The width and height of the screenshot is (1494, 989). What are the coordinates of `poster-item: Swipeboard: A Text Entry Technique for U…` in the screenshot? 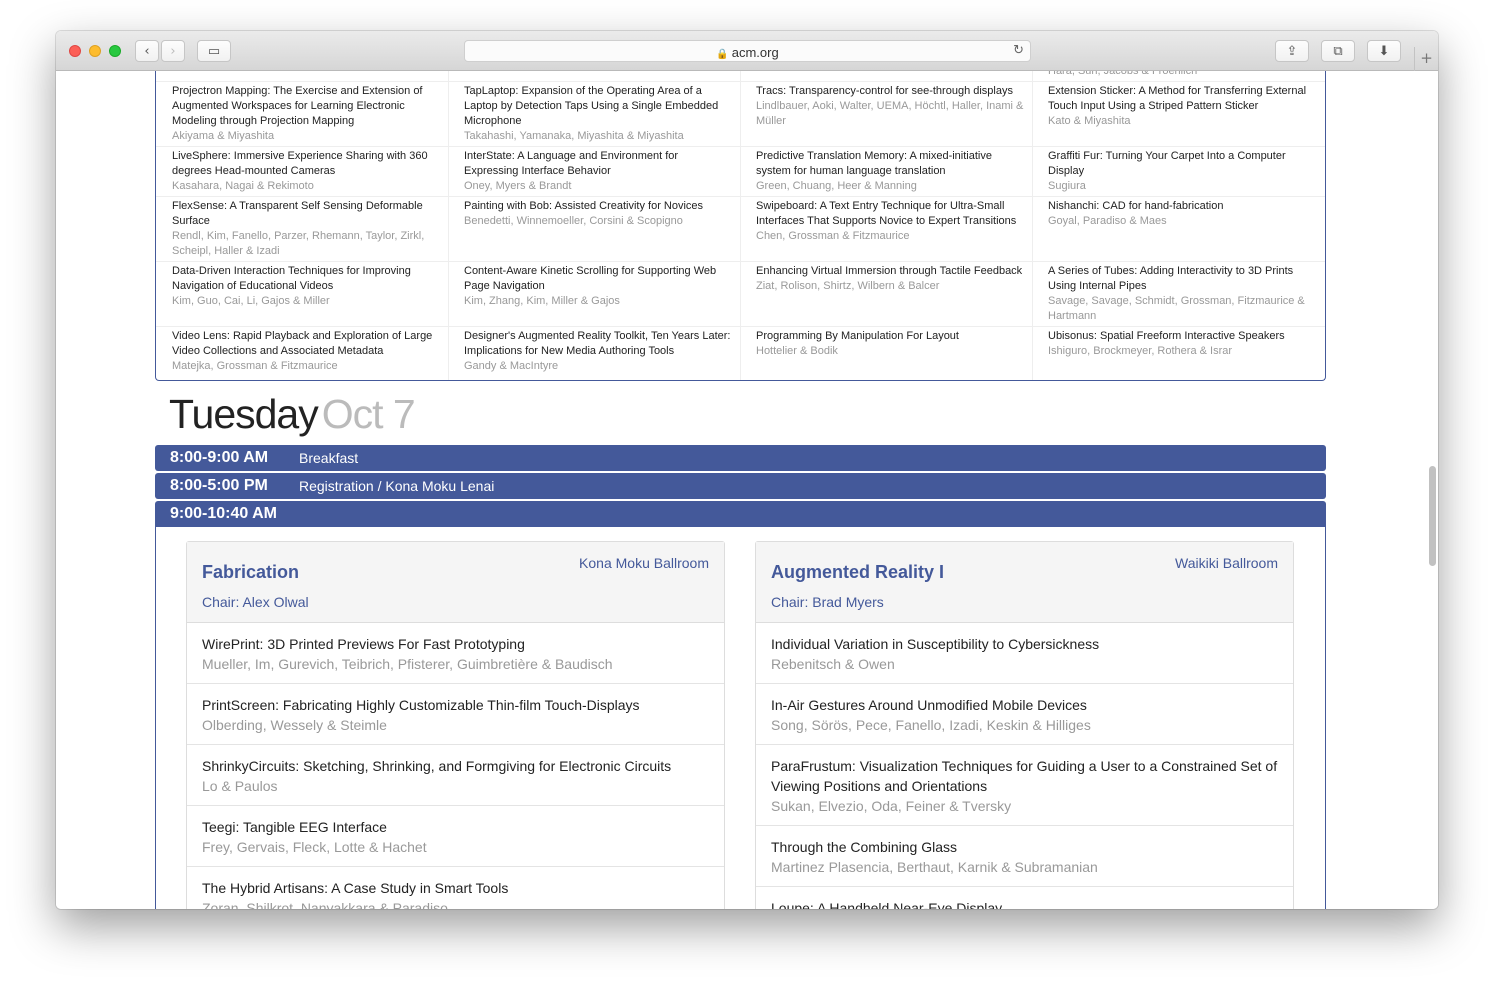 It's located at (890, 221).